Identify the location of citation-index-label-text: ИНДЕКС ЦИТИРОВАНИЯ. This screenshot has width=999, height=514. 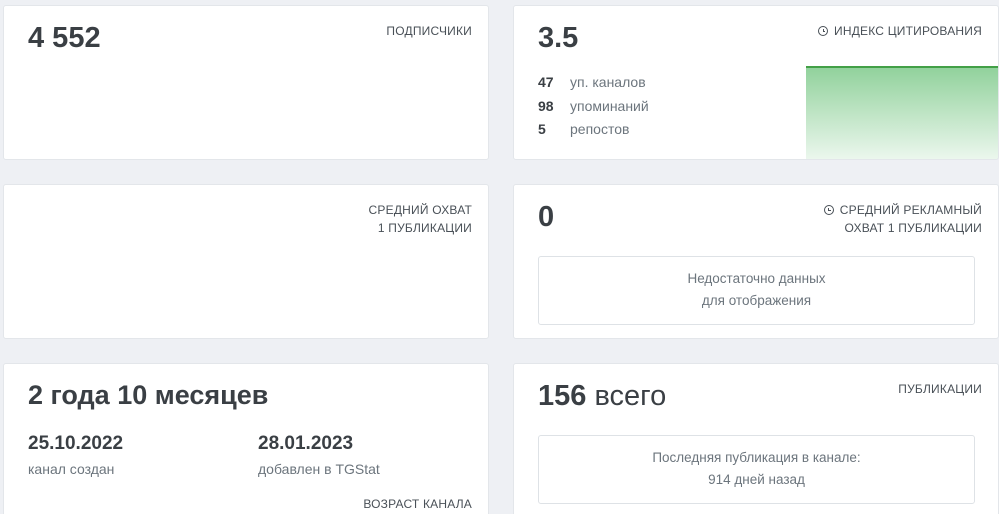
(908, 31).